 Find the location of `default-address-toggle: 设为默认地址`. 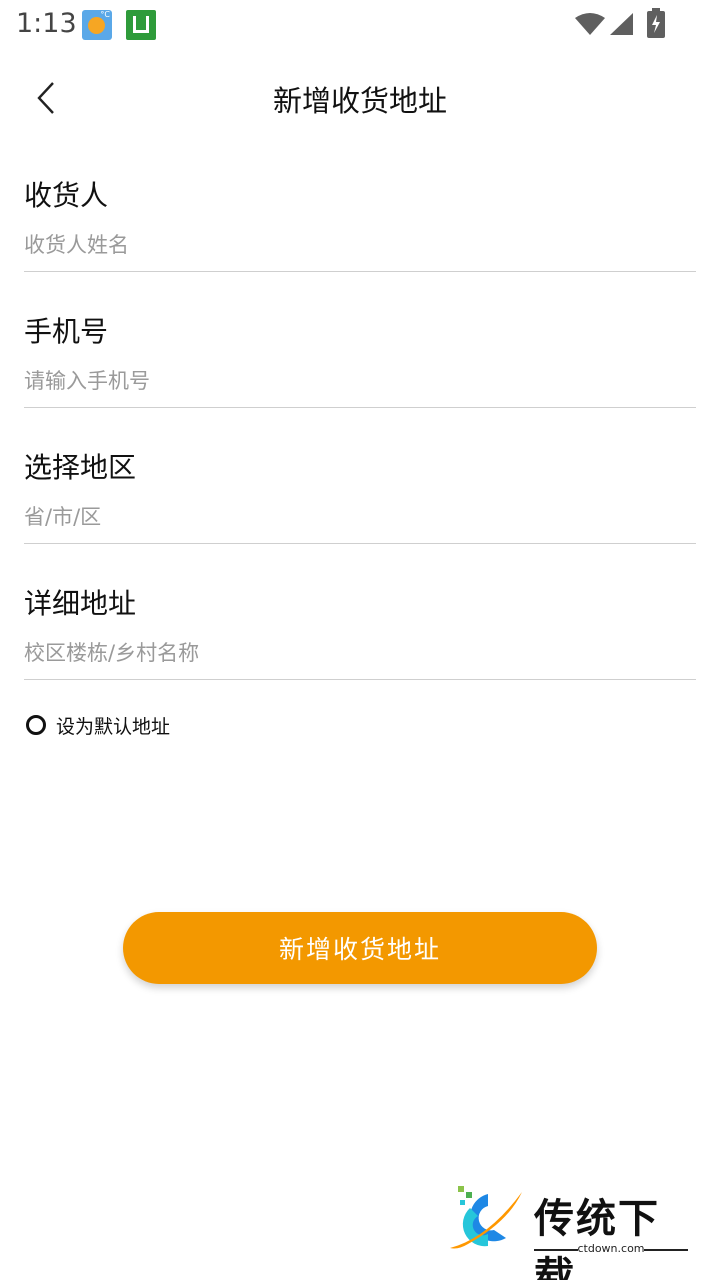

default-address-toggle: 设为默认地址 is located at coordinates (98, 725).